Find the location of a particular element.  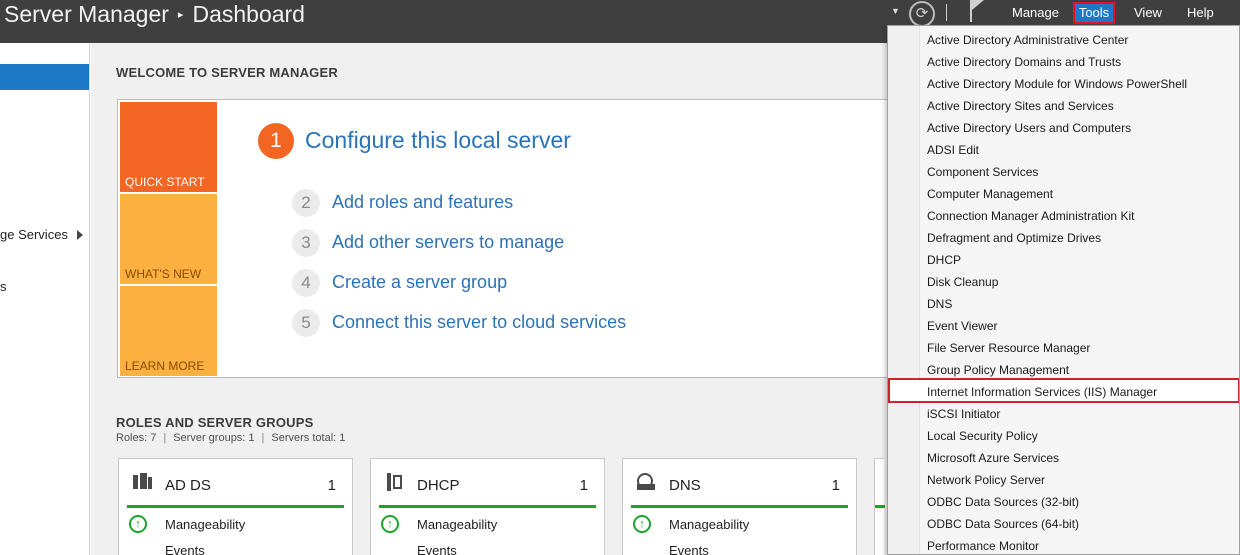

add-servers-link: Add other servers to manage is located at coordinates (448, 242).